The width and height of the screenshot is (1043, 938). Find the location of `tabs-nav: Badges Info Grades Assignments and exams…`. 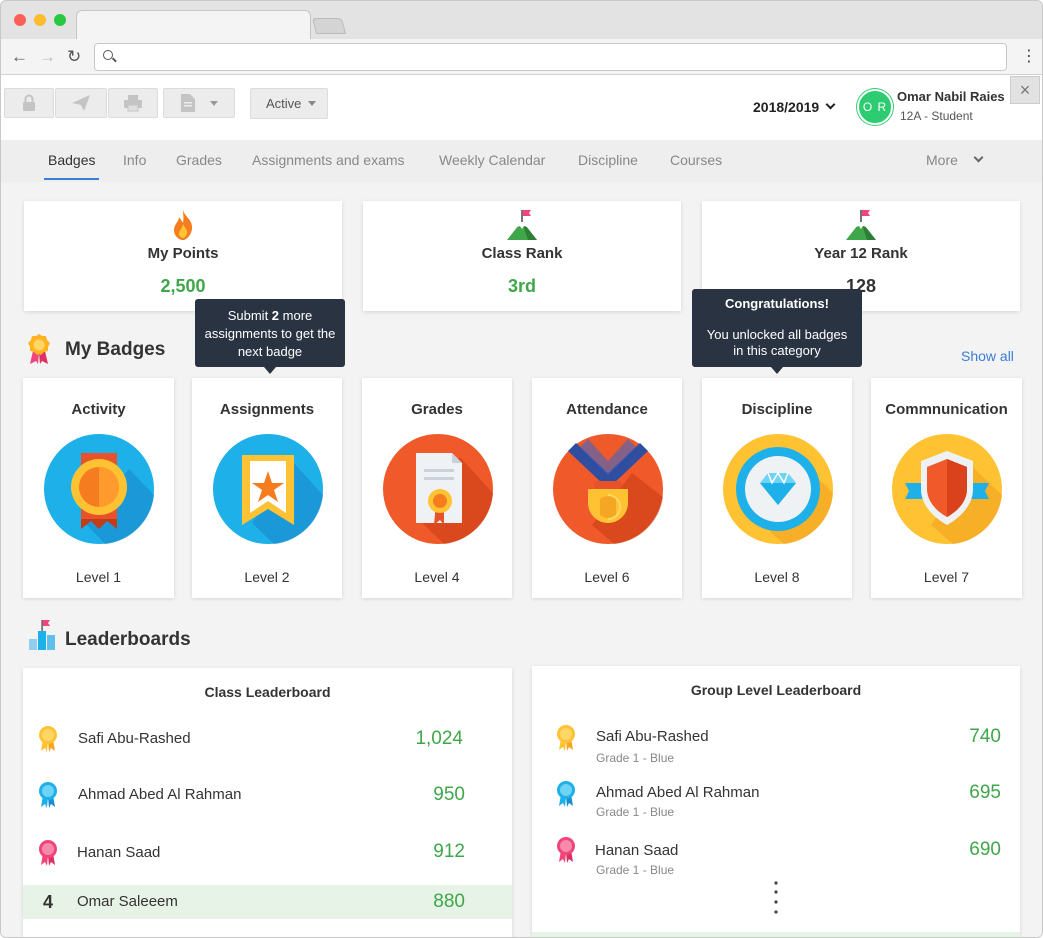

tabs-nav: Badges Info Grades Assignments and exams… is located at coordinates (521, 161).